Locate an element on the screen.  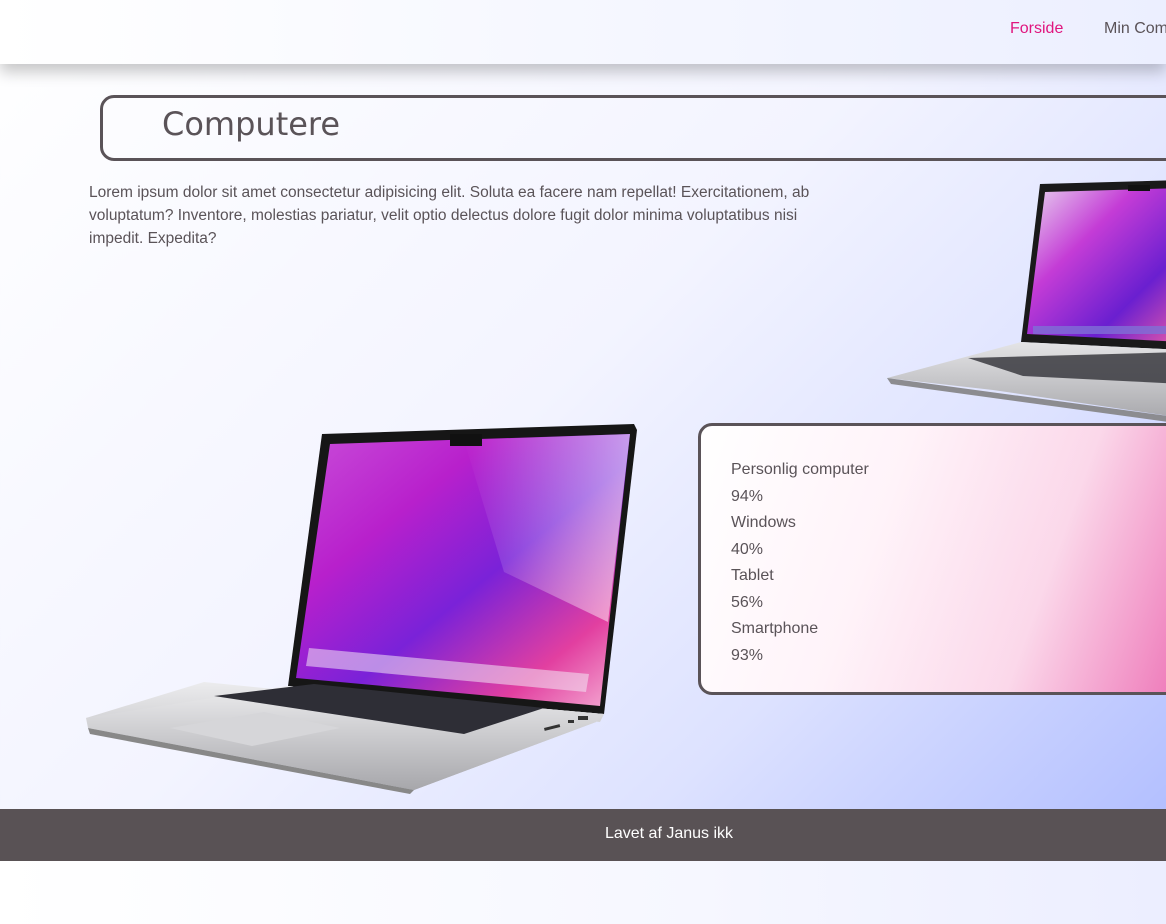
stat-label: Personlig computer is located at coordinates (800, 469).